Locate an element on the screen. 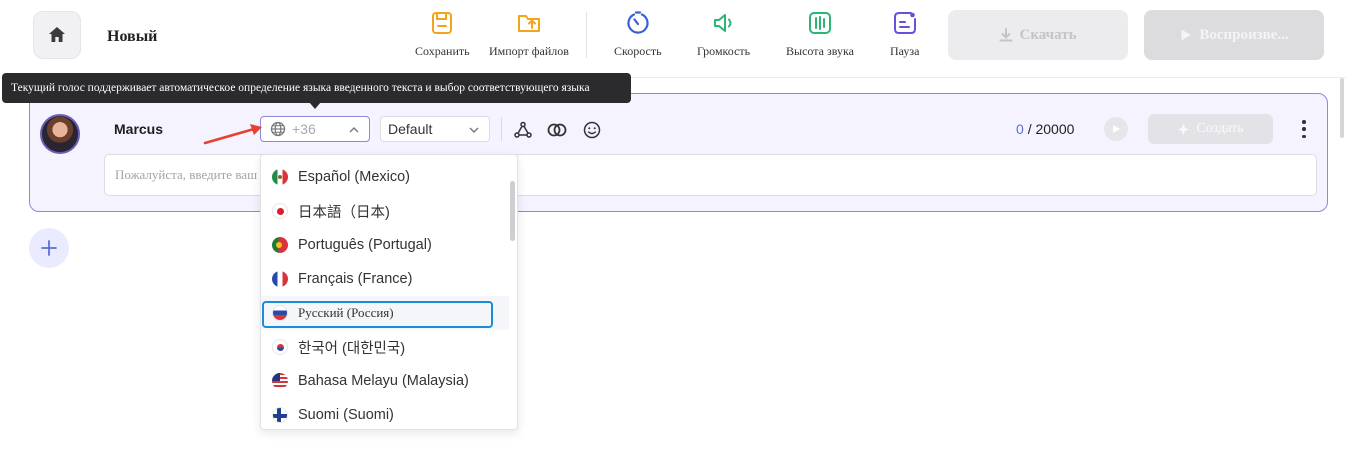  download-button: Скачать is located at coordinates (1038, 35).